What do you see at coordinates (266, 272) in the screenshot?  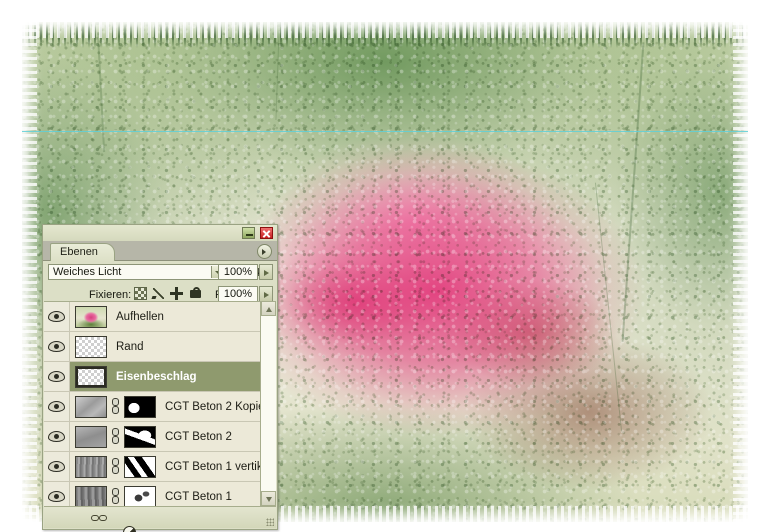 I see `opacity-spinner-button` at bounding box center [266, 272].